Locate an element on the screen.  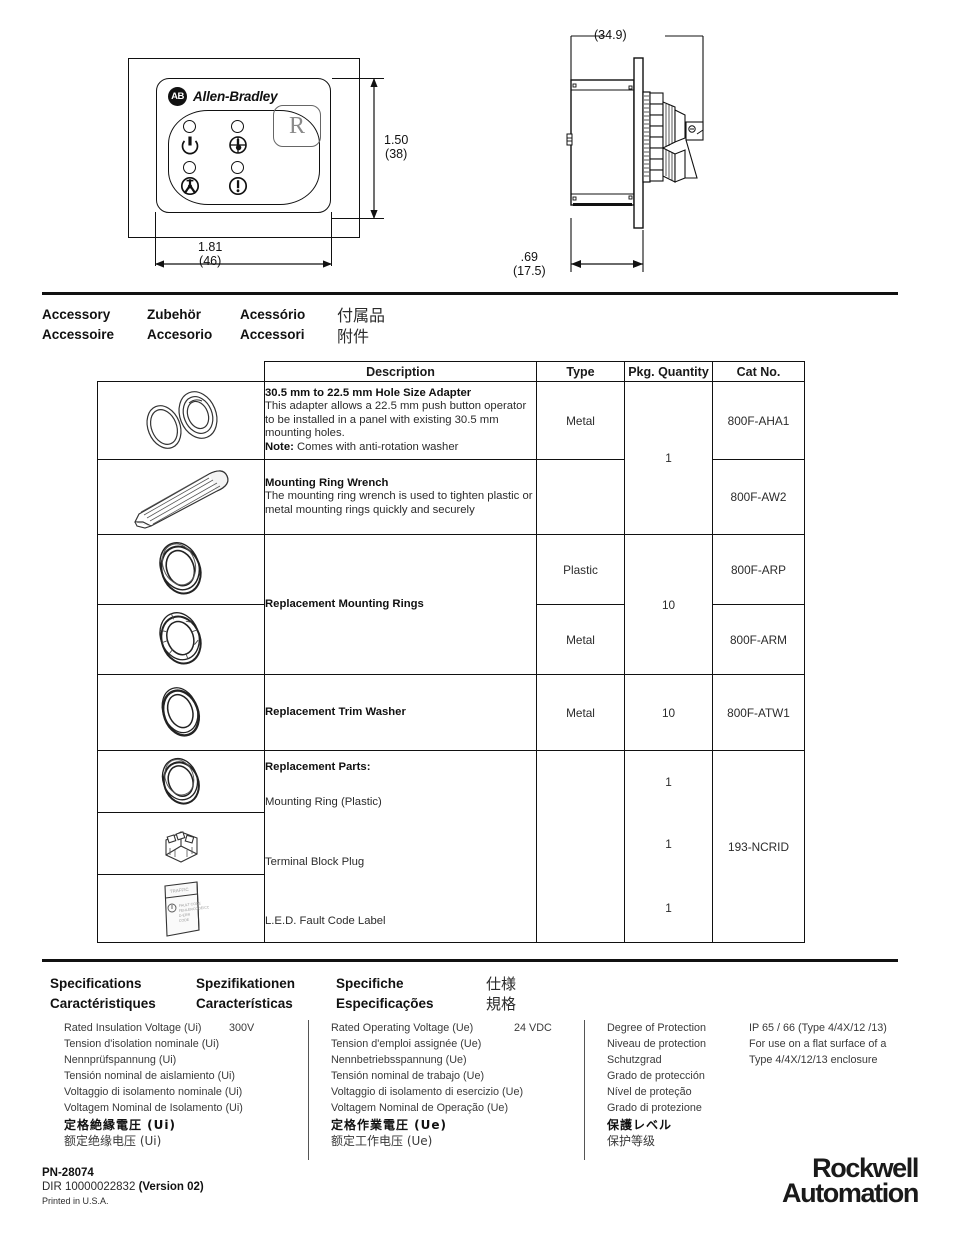
hole-size-adapter-cat: 800F-AHA1 is located at coordinates (758, 420).